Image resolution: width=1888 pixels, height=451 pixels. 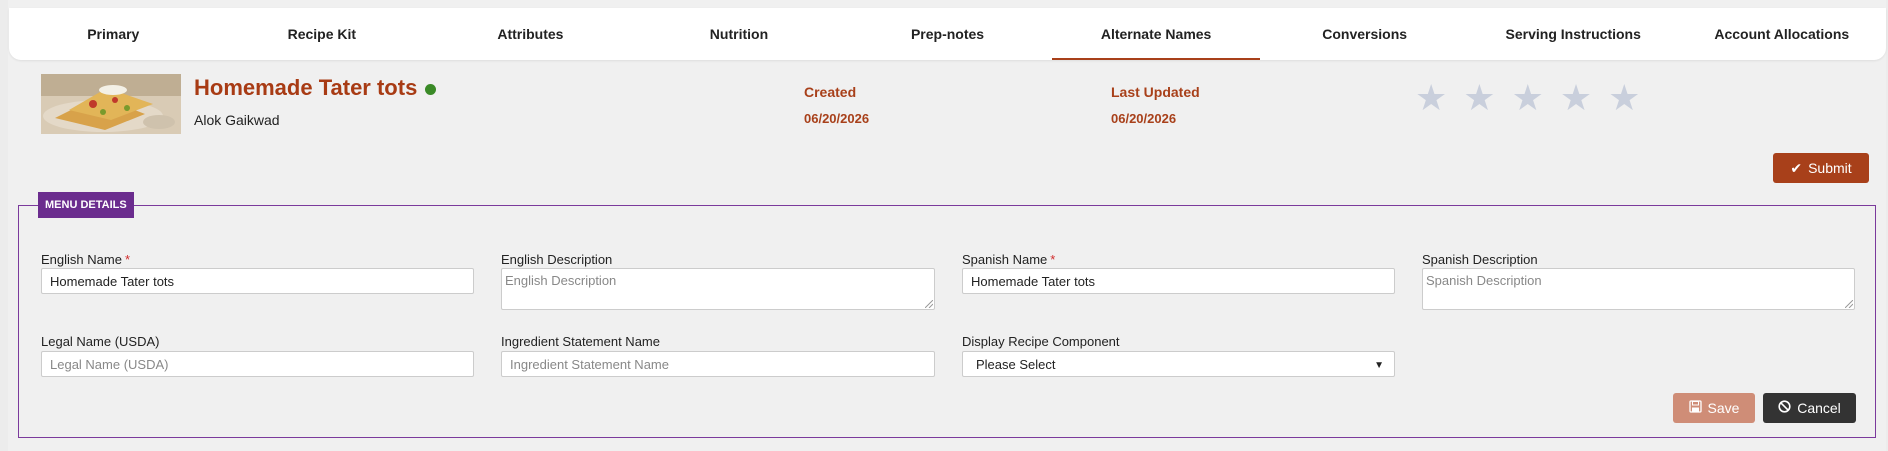 What do you see at coordinates (580, 341) in the screenshot?
I see `ingredient-statement-label: Ingredient Statement Name` at bounding box center [580, 341].